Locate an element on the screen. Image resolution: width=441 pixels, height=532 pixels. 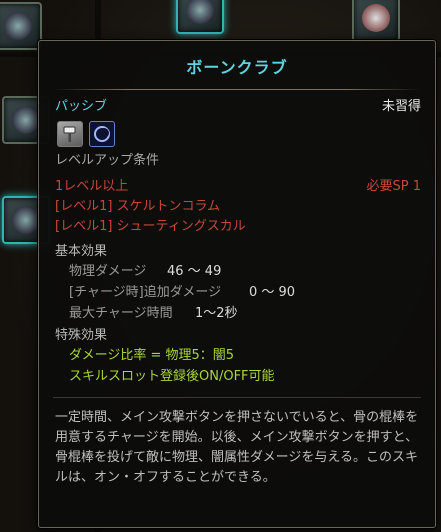
special-effect-heading: 特殊効果 is located at coordinates (81, 335).